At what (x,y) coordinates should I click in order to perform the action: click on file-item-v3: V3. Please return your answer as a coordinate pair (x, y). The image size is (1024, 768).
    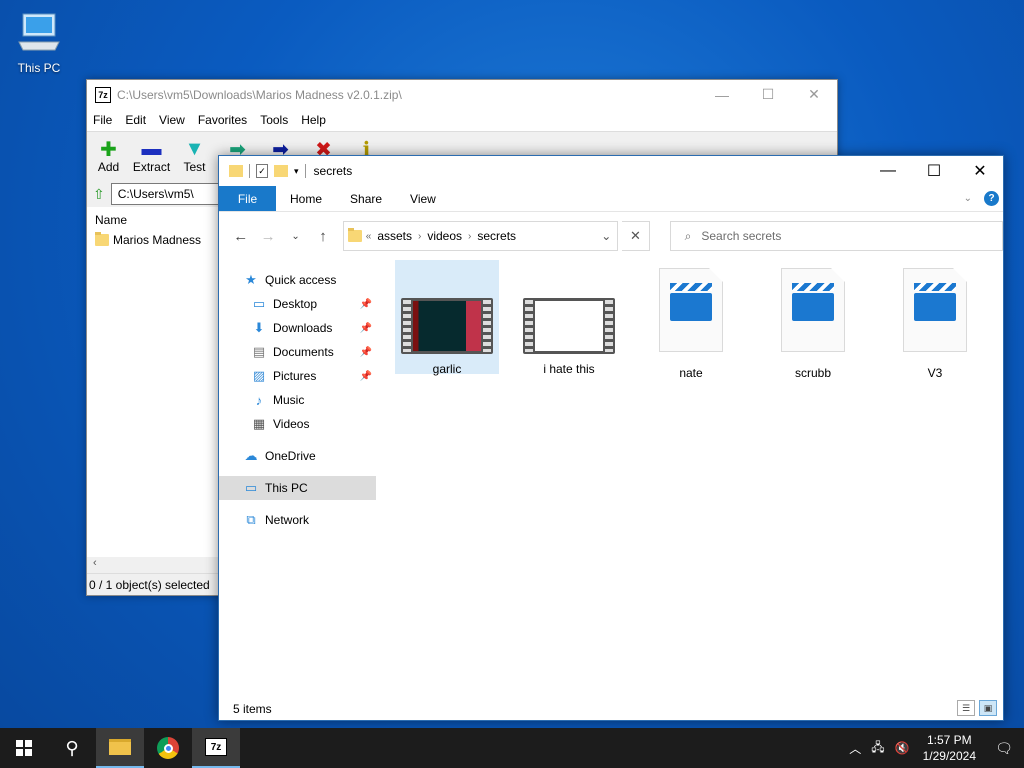
    Looking at the image, I should click on (935, 320).